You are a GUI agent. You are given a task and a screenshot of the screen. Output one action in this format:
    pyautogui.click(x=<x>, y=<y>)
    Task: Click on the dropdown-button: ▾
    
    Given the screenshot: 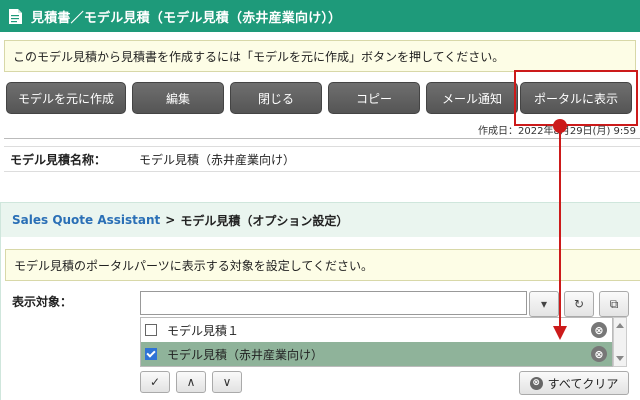 What is the action you would take?
    pyautogui.click(x=544, y=304)
    